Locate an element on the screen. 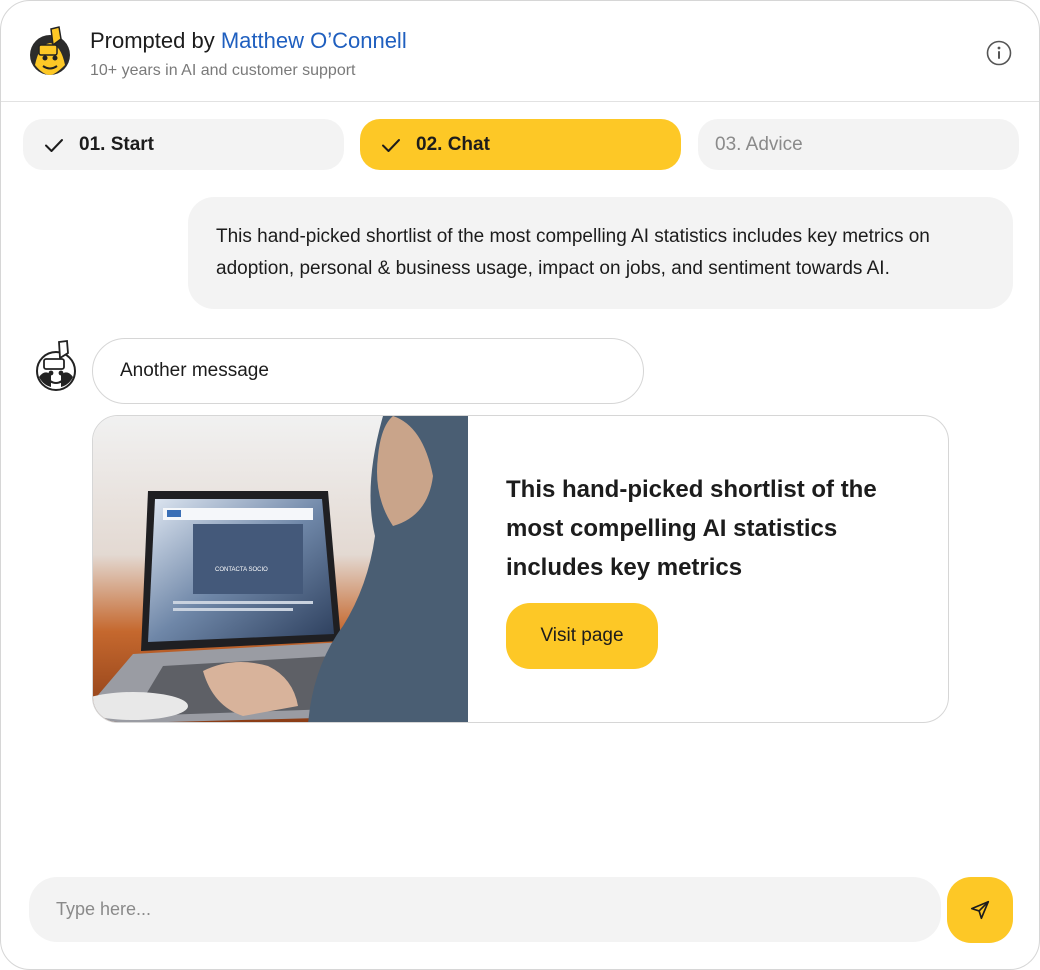 Image resolution: width=1040 pixels, height=970 pixels. screen-text: CONTACTA SOCIO is located at coordinates (241, 570).